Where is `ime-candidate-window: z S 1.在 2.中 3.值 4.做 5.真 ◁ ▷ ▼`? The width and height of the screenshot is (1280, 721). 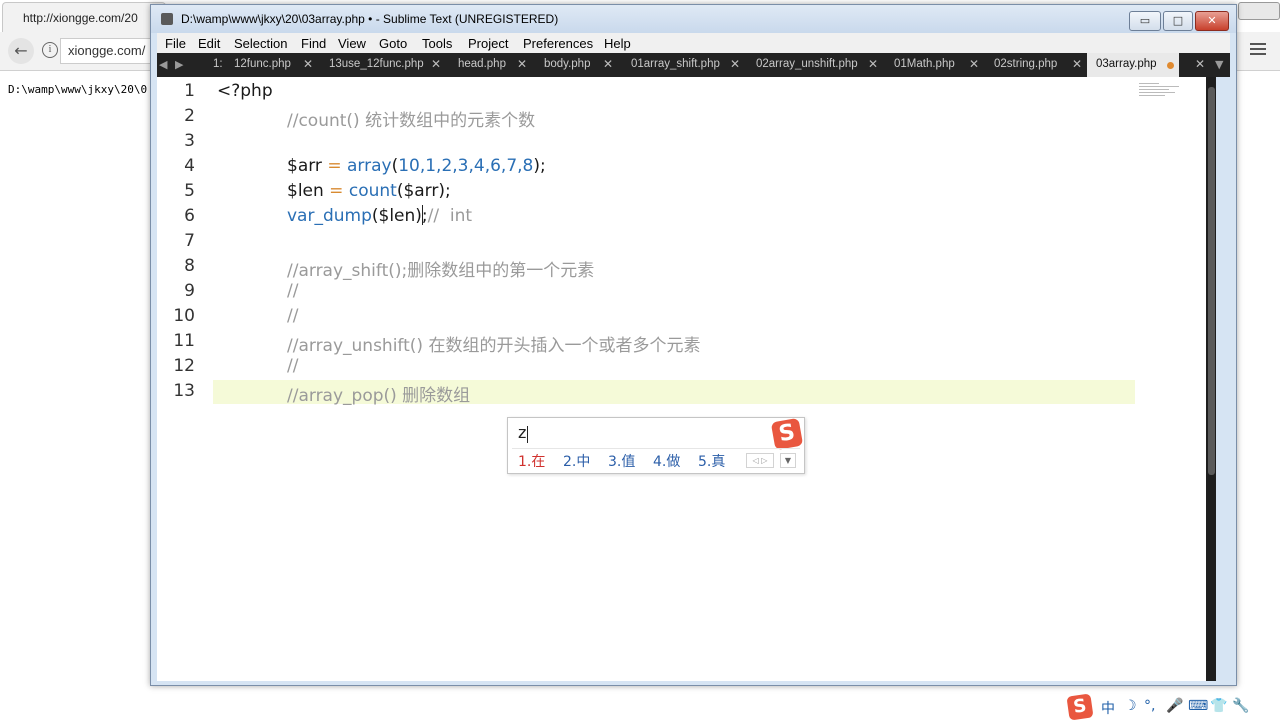
ime-candidate-window: z S 1.在 2.中 3.值 4.做 5.真 ◁ ▷ ▼ is located at coordinates (656, 445).